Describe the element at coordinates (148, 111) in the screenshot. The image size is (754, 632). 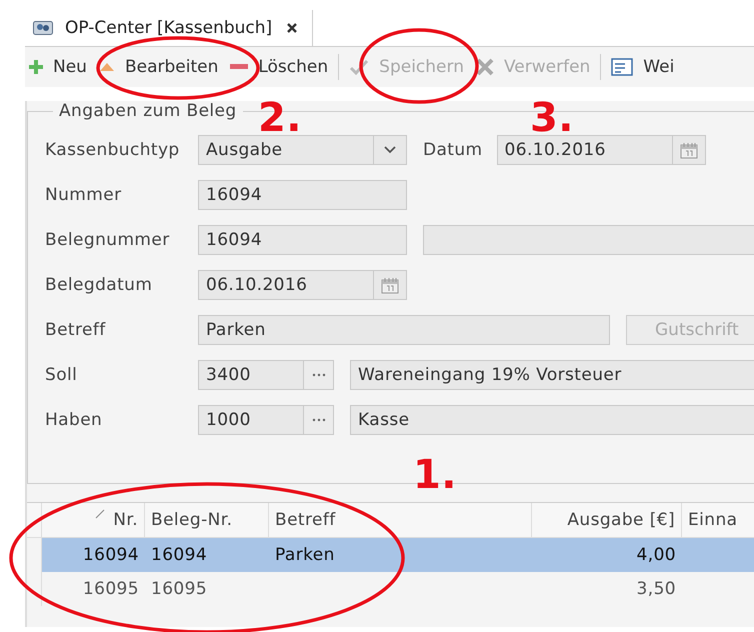
I see `group-title: Angaben zum Beleg` at that location.